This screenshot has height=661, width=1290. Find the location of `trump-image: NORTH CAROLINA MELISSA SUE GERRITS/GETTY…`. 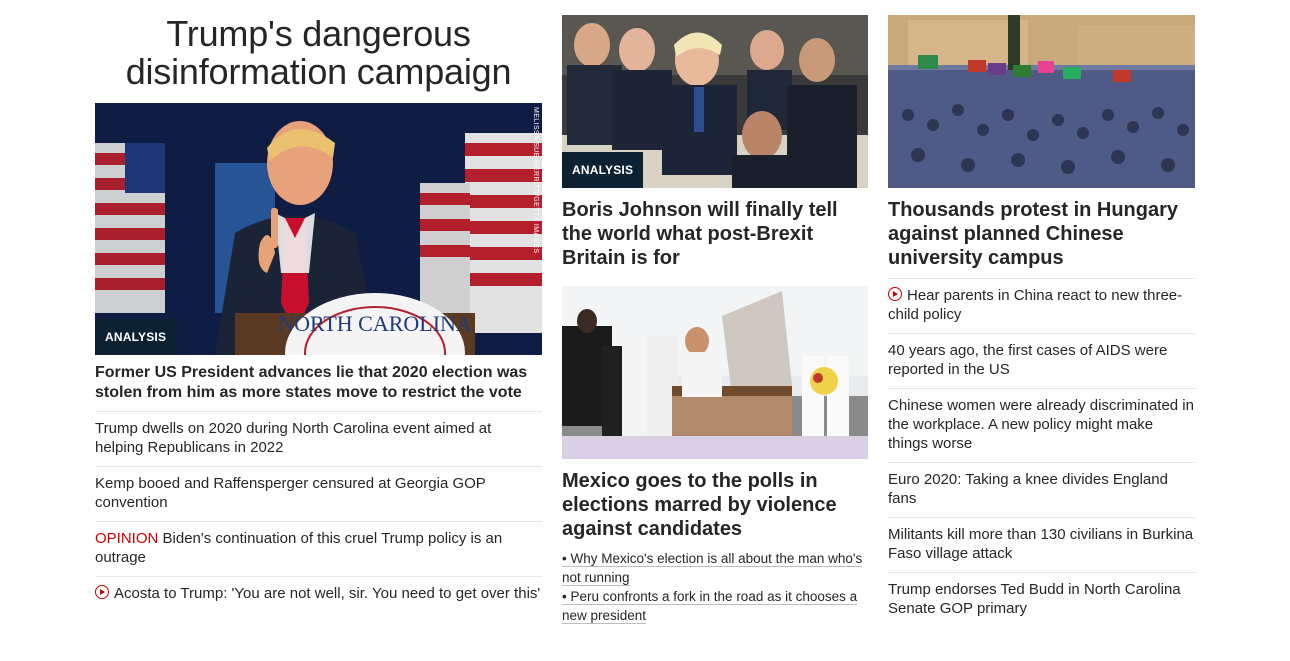

trump-image: NORTH CAROLINA MELISSA SUE GERRITS/GETTY… is located at coordinates (318, 229).